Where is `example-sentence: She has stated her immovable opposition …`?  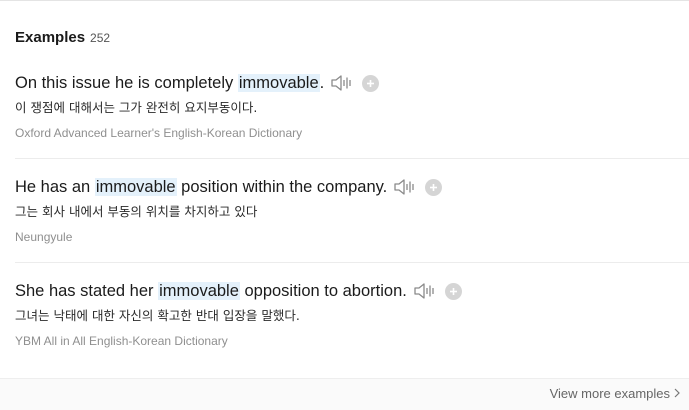 example-sentence: She has stated her immovable opposition … is located at coordinates (211, 291).